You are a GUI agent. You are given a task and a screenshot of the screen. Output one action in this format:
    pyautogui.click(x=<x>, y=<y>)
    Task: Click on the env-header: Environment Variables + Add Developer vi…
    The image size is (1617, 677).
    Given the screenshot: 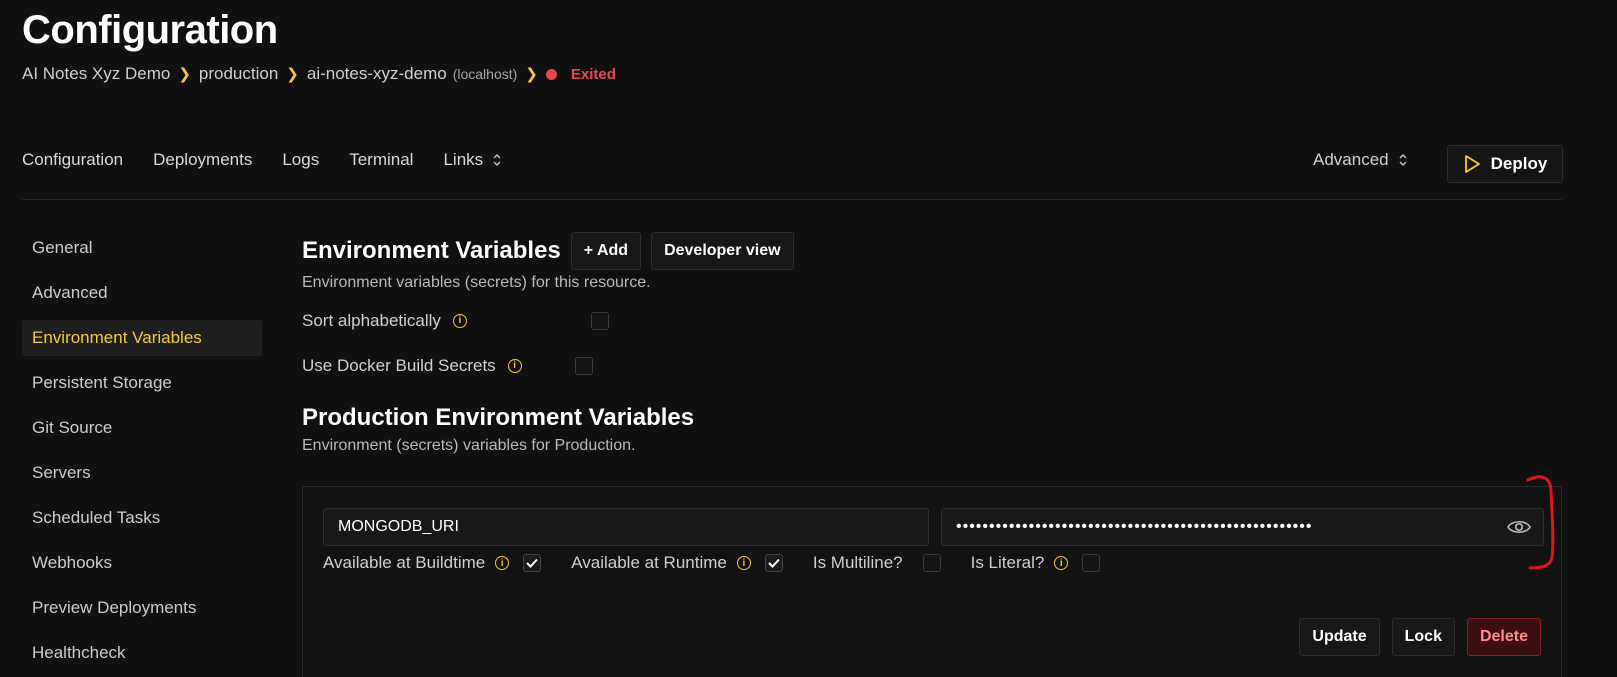 What is the action you would take?
    pyautogui.click(x=932, y=251)
    